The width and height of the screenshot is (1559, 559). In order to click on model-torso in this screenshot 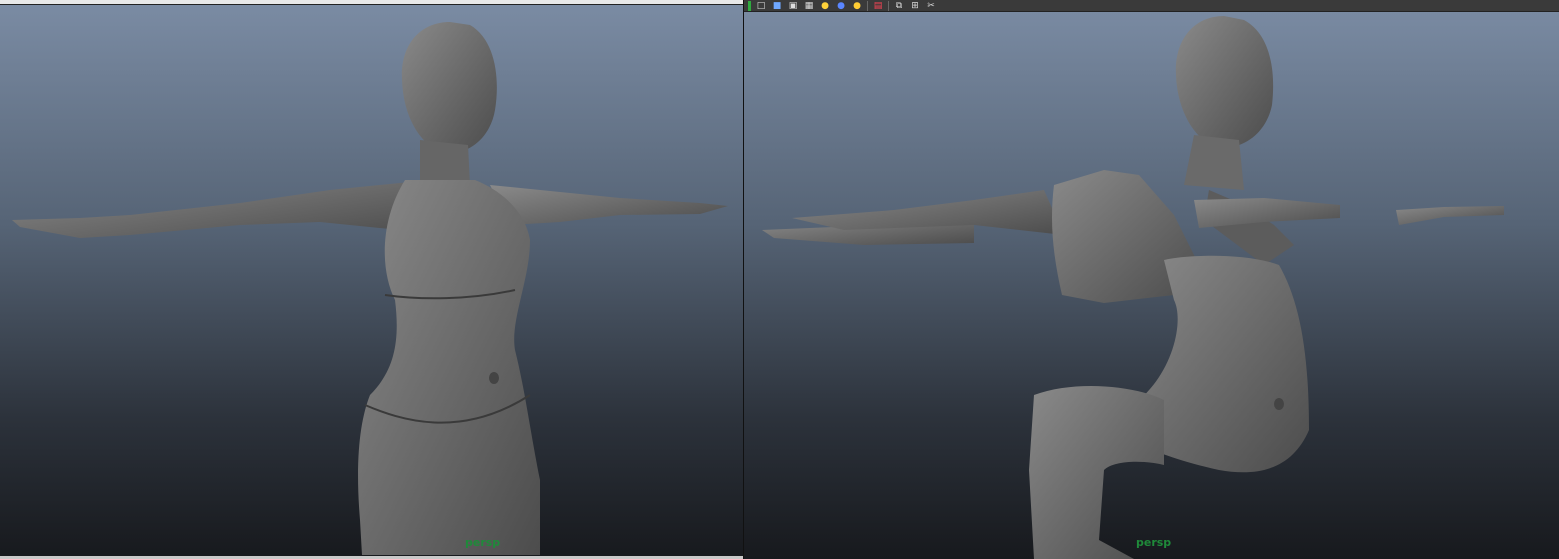, I will do `click(449, 367)`.